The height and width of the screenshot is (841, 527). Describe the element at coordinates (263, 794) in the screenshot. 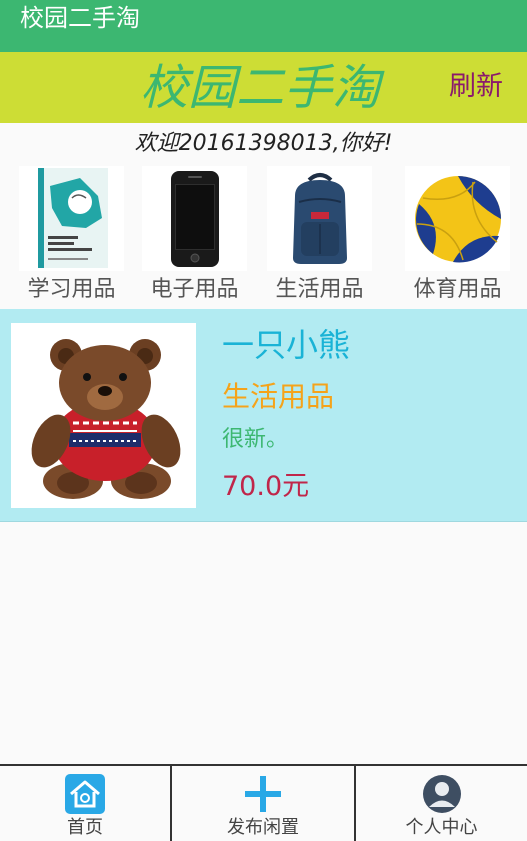

I see `plus-icon` at that location.